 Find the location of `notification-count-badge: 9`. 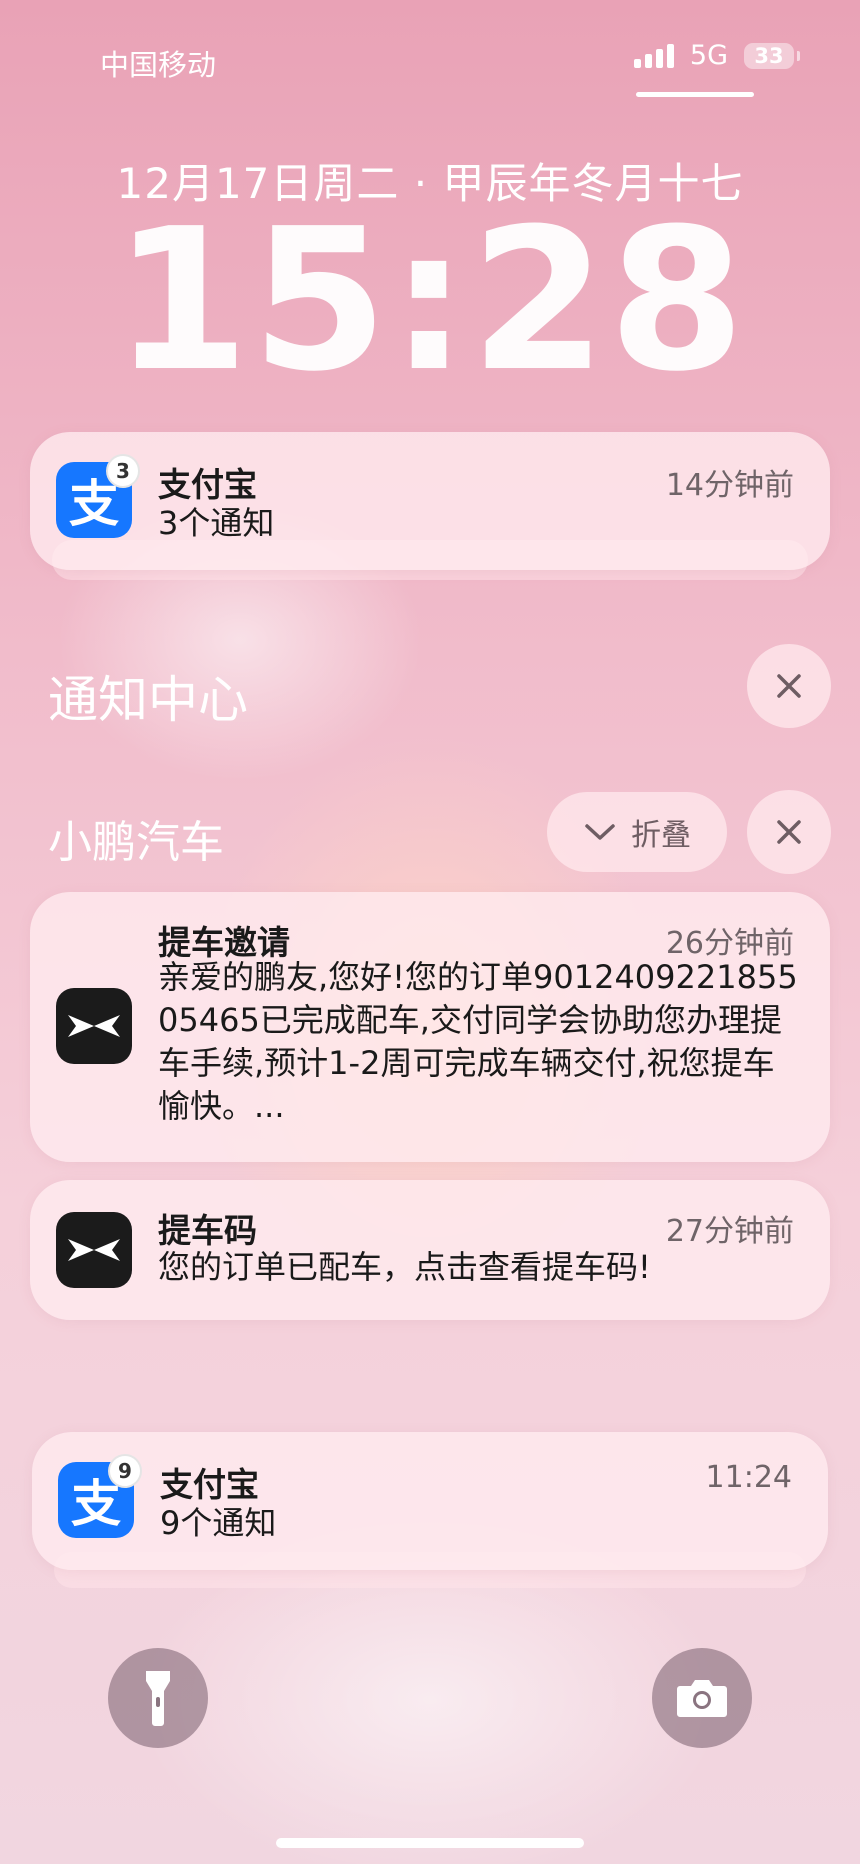

notification-count-badge: 9 is located at coordinates (125, 1471).